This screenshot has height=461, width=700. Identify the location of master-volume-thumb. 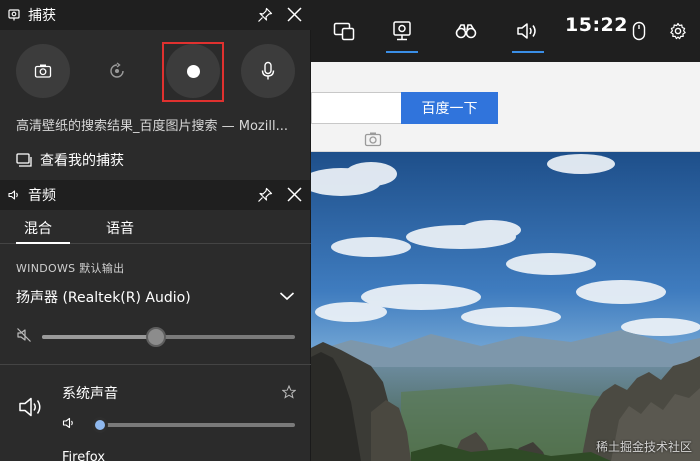
(155, 337).